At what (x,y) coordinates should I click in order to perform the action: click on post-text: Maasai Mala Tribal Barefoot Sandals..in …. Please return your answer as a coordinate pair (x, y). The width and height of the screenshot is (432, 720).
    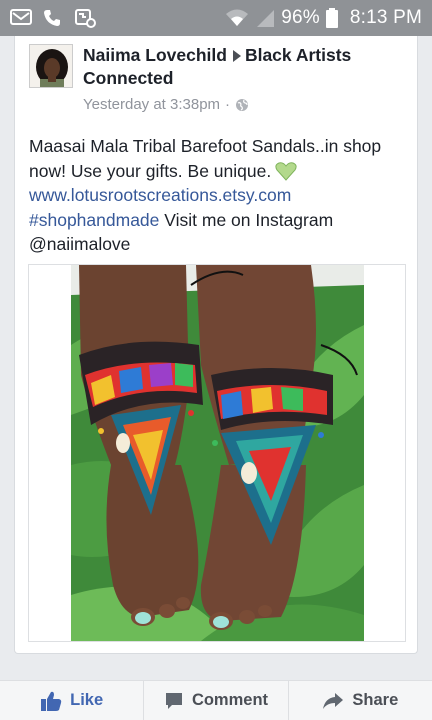
    Looking at the image, I should click on (205, 158).